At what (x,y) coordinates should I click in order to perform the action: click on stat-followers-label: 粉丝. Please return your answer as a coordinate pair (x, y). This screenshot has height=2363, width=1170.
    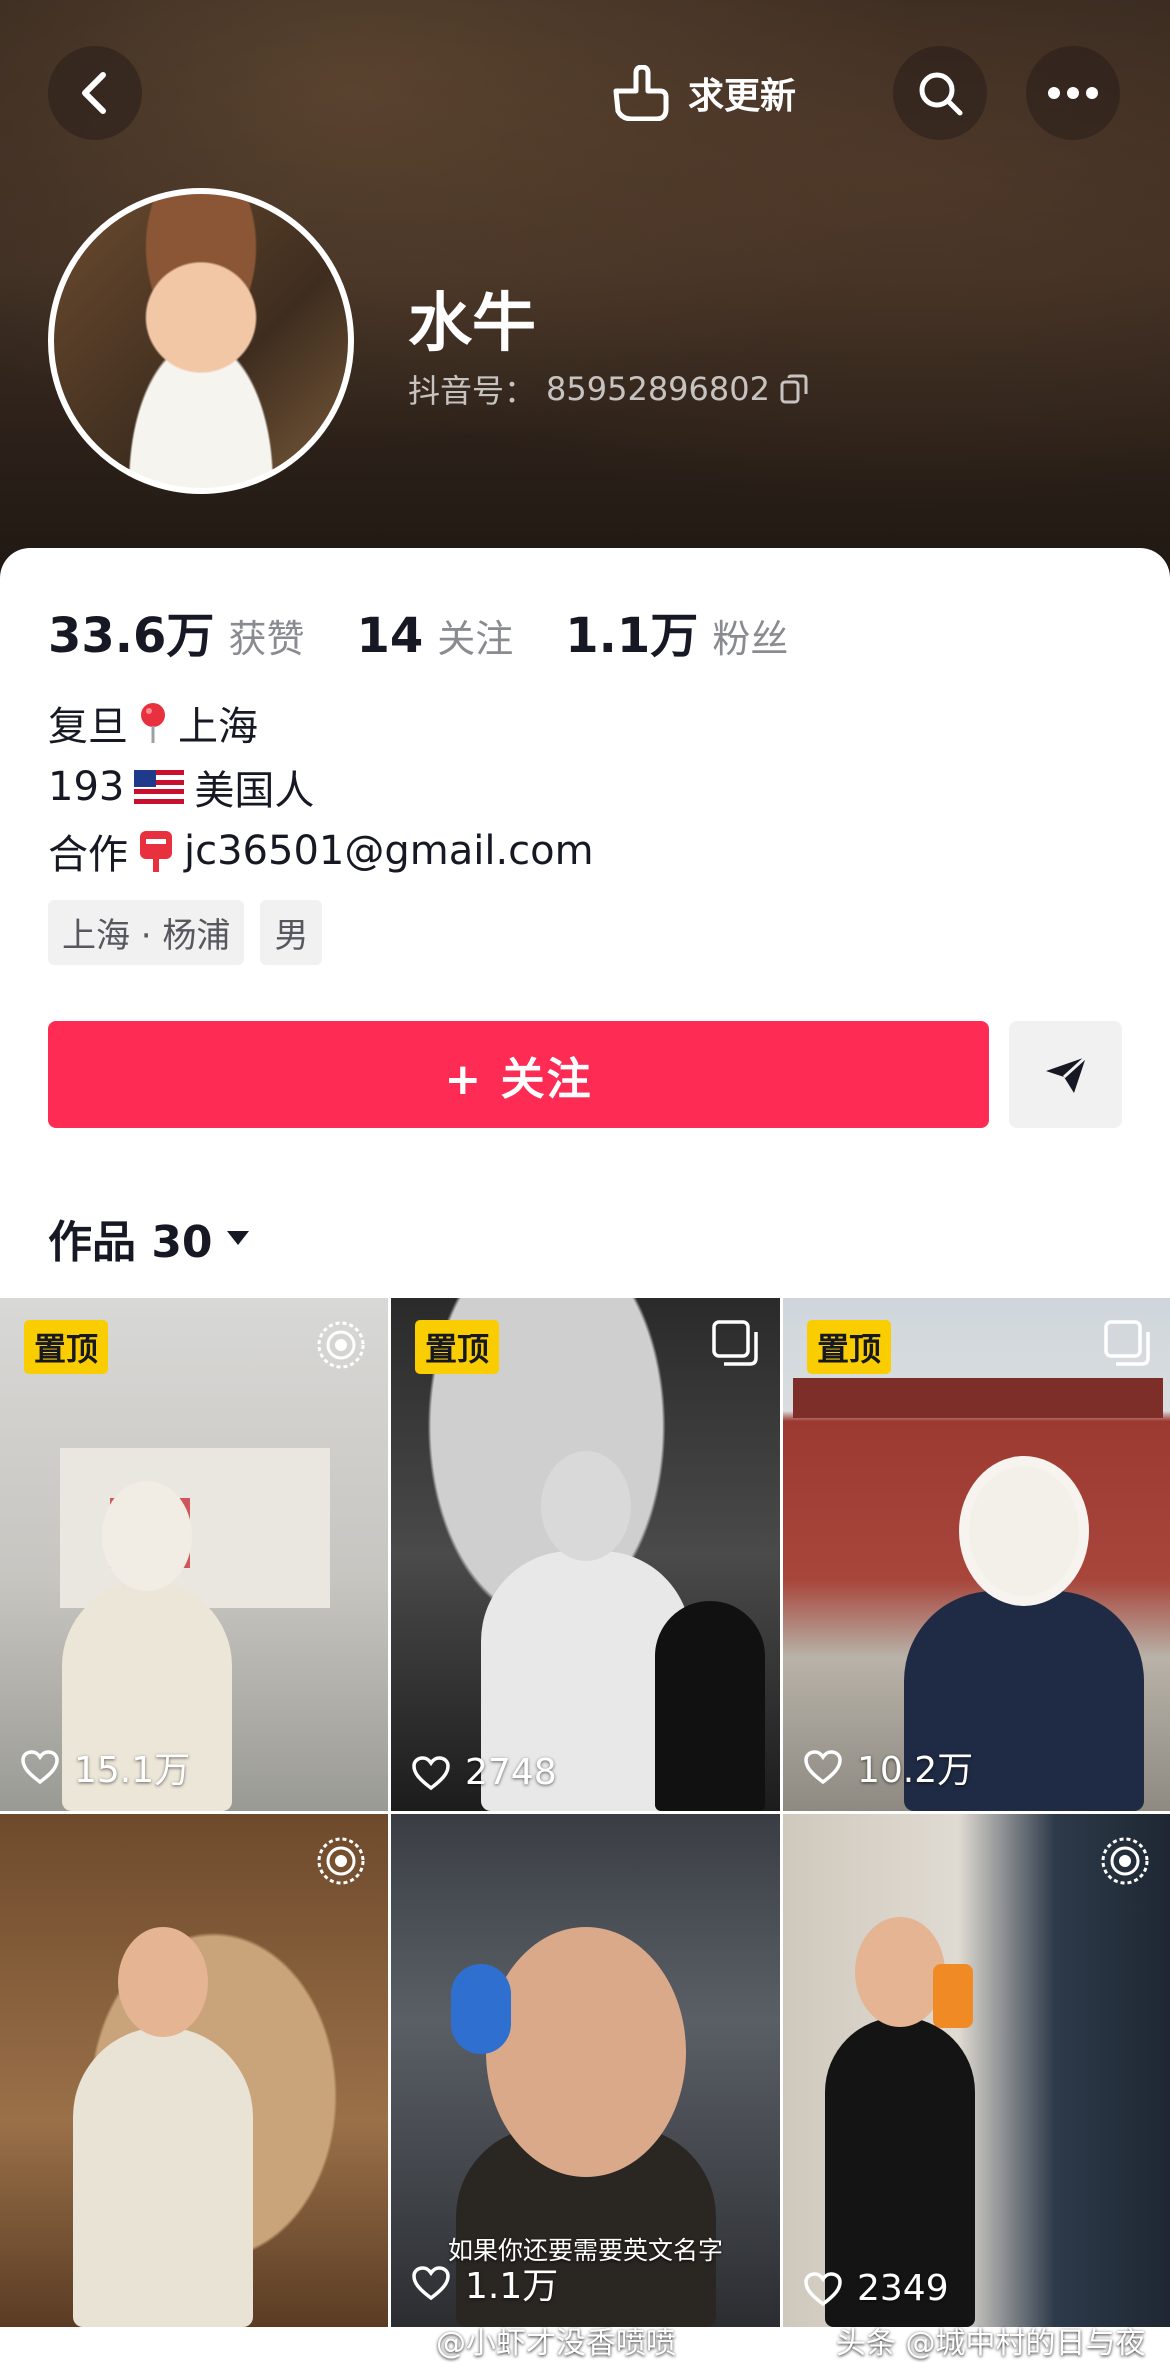
    Looking at the image, I should click on (750, 639).